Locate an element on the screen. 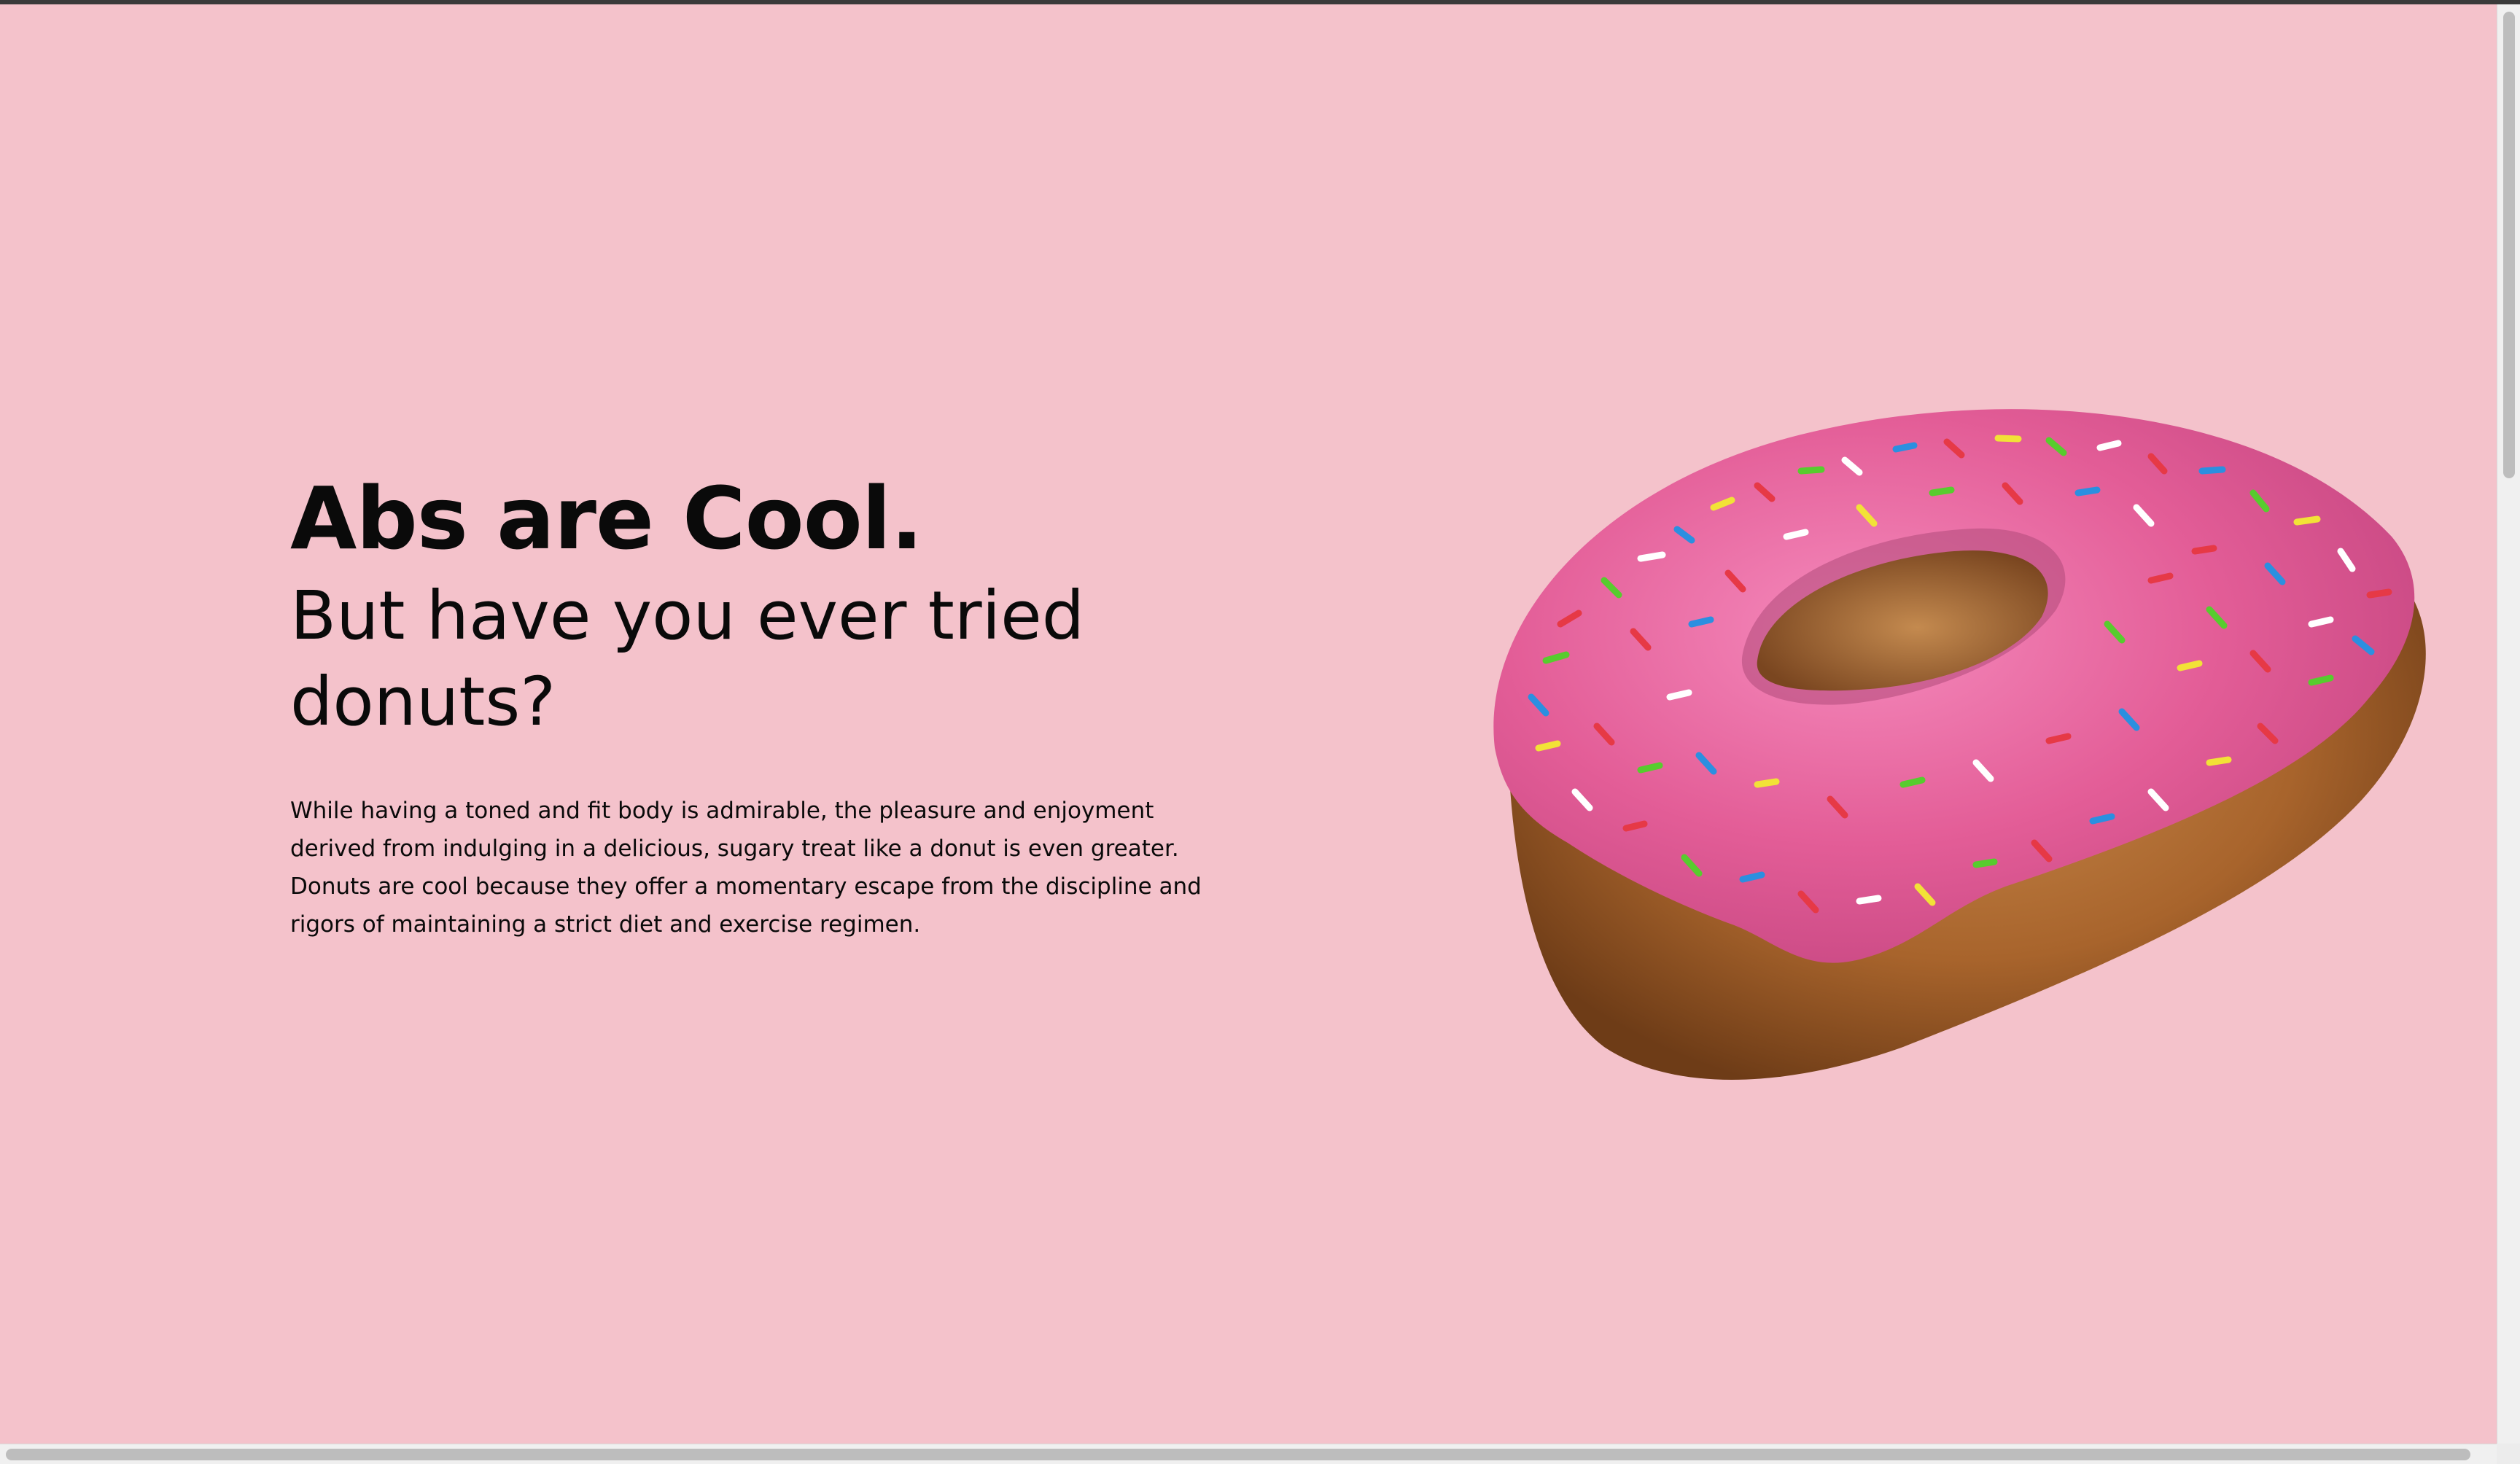 This screenshot has width=2520, height=1464. horizontal-scrollbar is located at coordinates (1248, 1454).